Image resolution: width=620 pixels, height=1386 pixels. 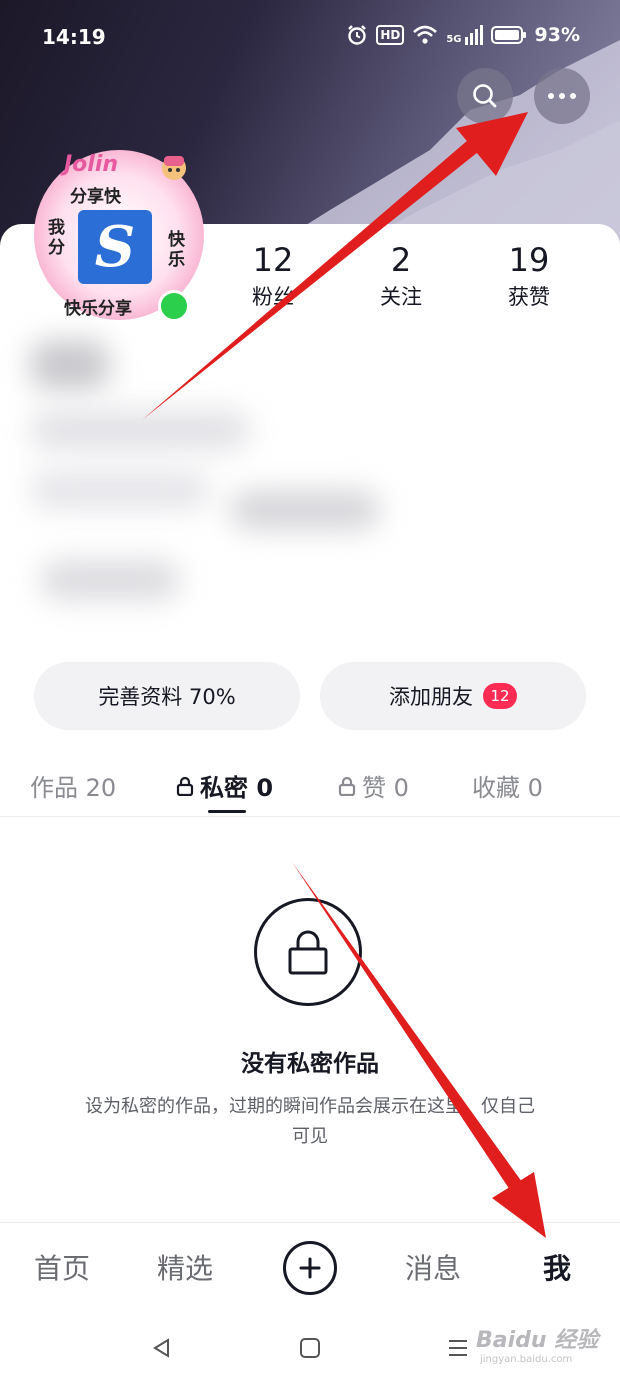 What do you see at coordinates (227, 811) in the screenshot?
I see `active-tab-indicator` at bounding box center [227, 811].